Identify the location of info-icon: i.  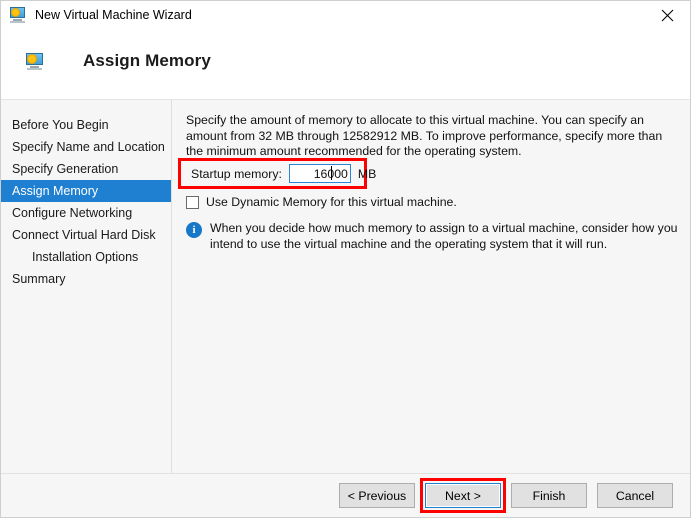
(194, 230).